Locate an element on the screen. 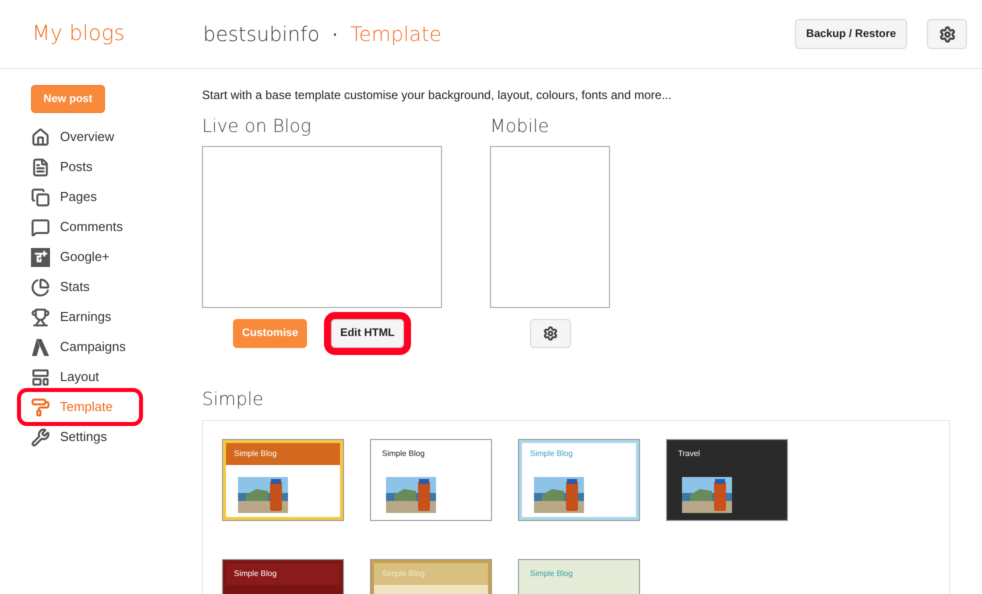  nav-item: Pages is located at coordinates (80, 197).